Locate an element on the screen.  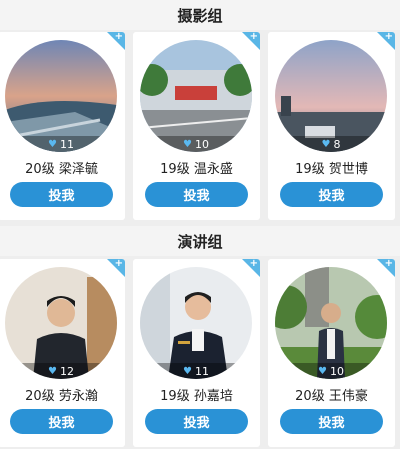
candidate-card: + ♥ 11 20级 梁泽毓 投我 is located at coordinates (62, 126).